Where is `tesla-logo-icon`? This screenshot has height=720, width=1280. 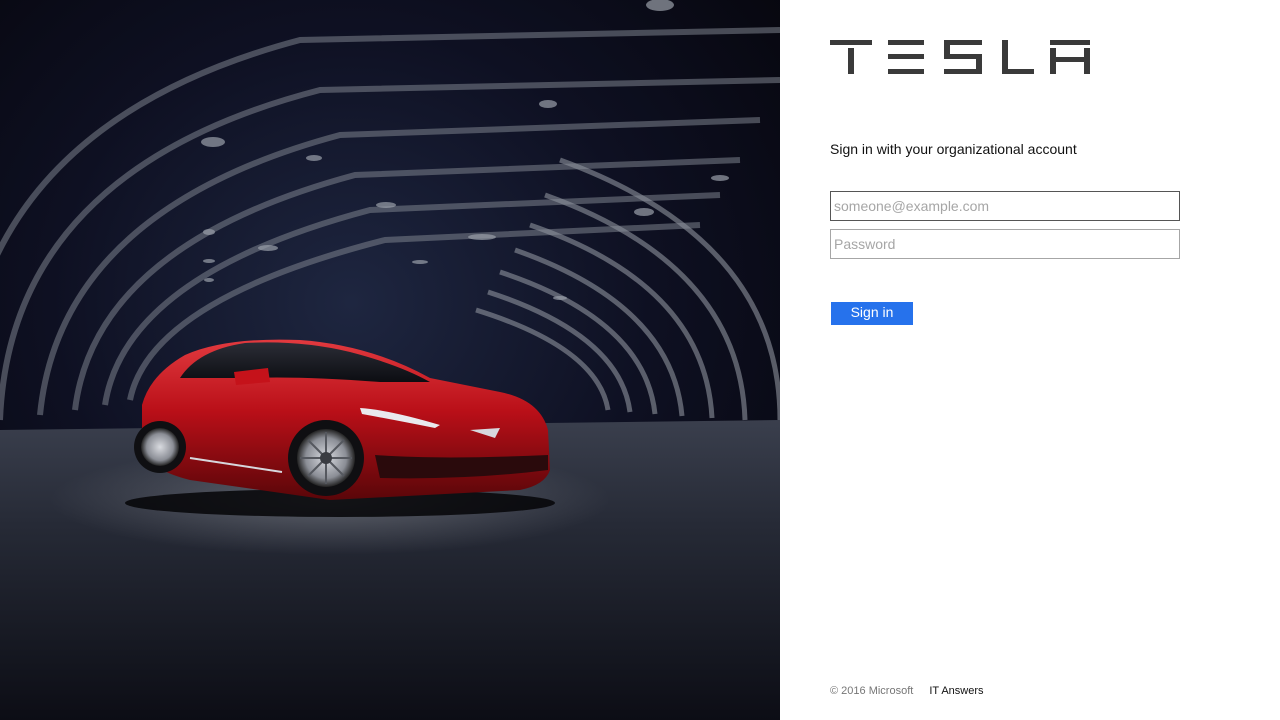 tesla-logo-icon is located at coordinates (960, 57).